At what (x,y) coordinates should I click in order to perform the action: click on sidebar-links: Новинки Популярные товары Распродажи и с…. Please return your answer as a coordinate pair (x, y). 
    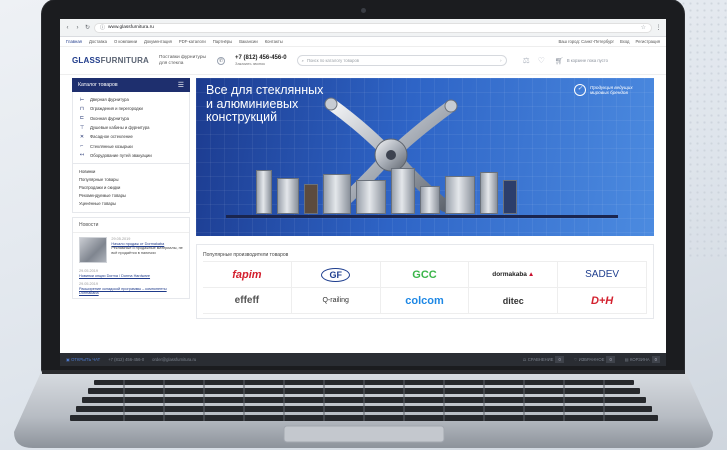
    Looking at the image, I should click on (131, 189).